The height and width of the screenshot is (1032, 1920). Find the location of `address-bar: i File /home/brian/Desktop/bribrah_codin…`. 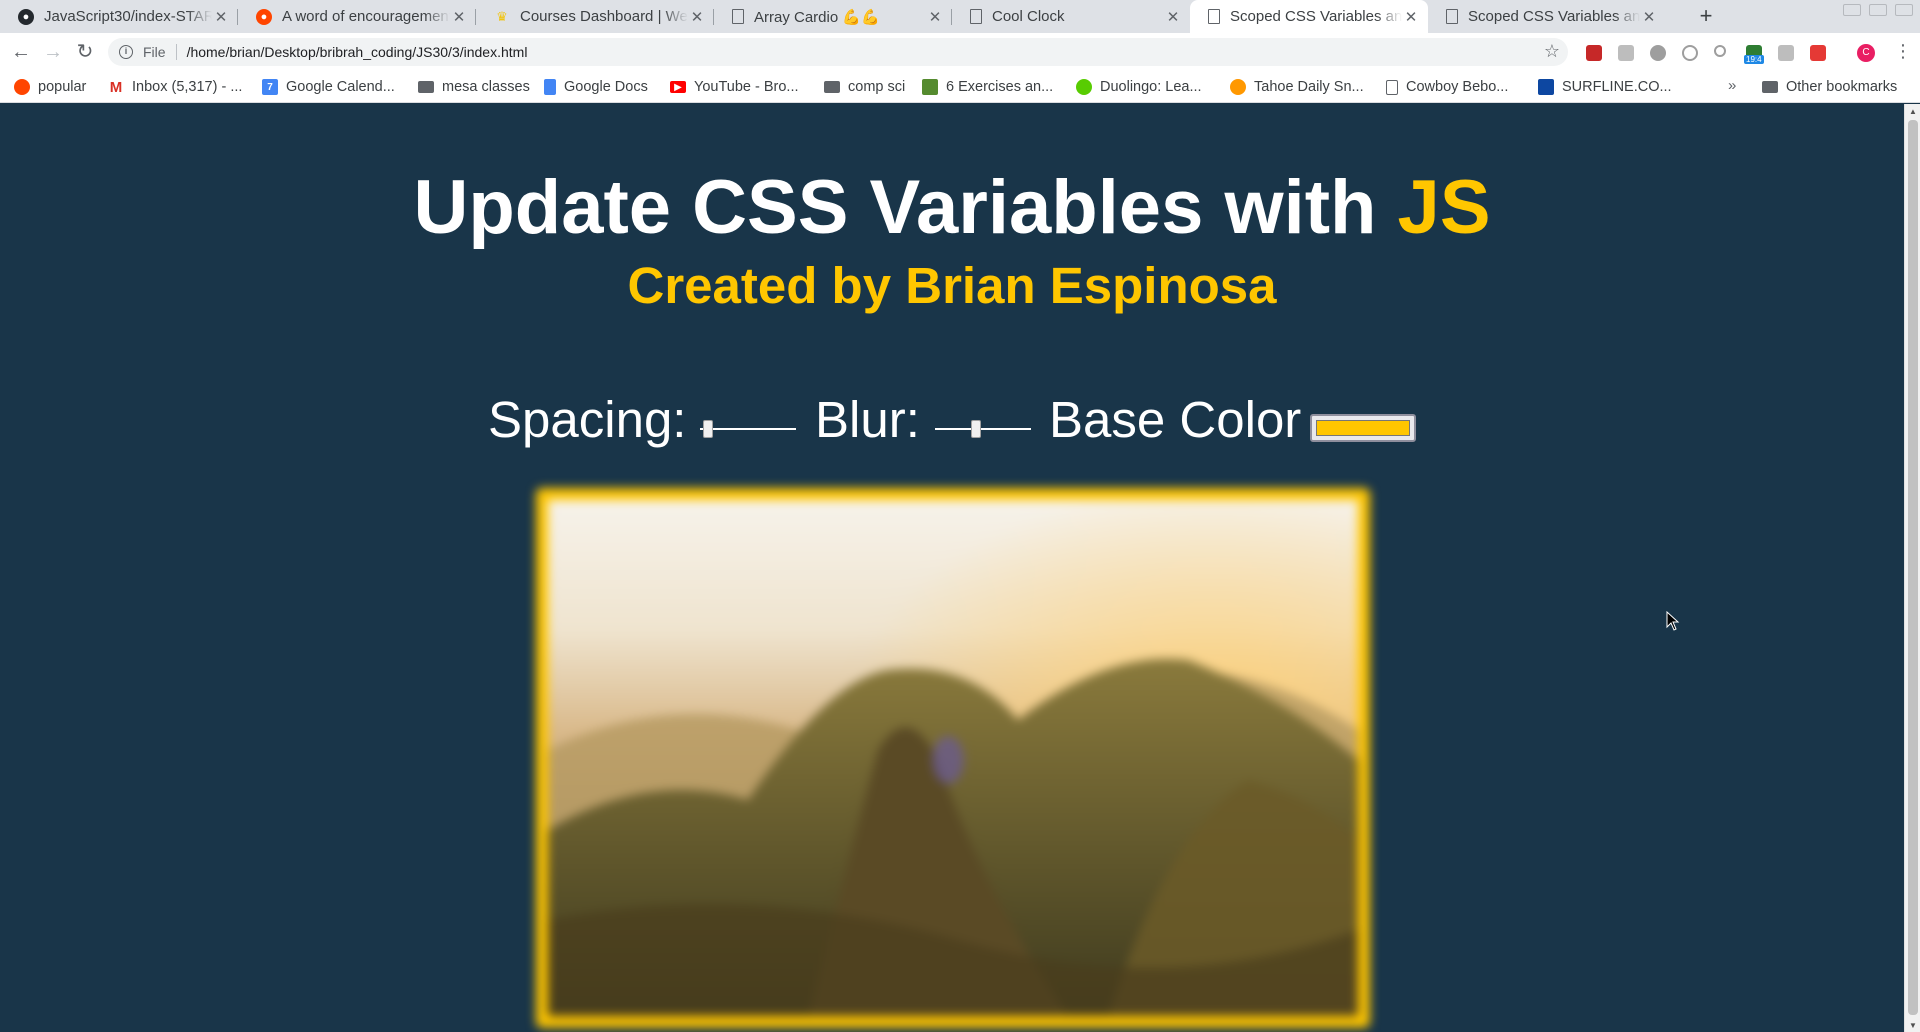

address-bar: i File /home/brian/Desktop/bribrah_codin… is located at coordinates (838, 52).